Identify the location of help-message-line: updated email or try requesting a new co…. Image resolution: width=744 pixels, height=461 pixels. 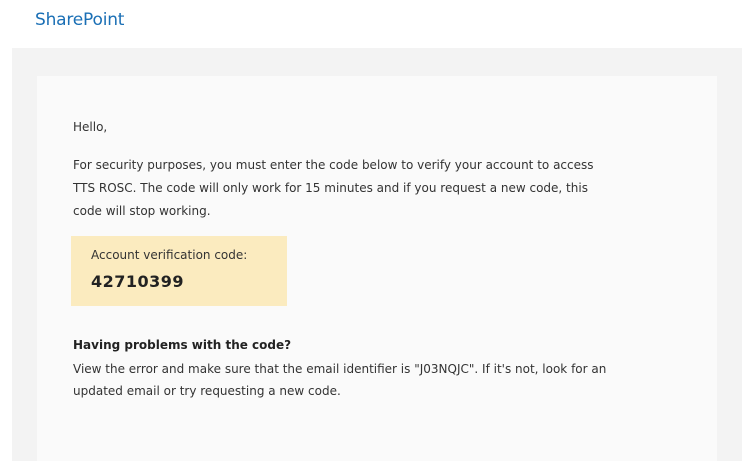
(207, 391).